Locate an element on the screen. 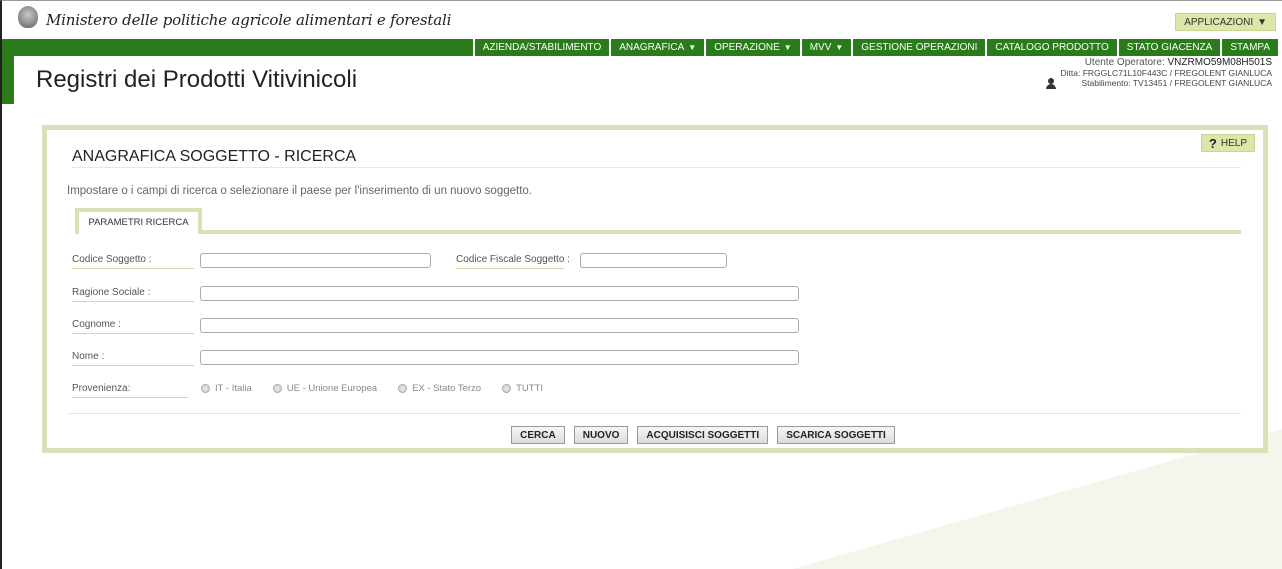 The height and width of the screenshot is (569, 1282). nuovo-button: NUOVO is located at coordinates (601, 435).